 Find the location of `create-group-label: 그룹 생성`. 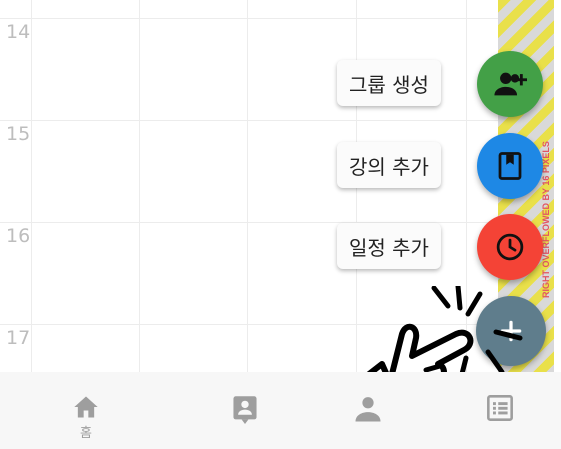

create-group-label: 그룹 생성 is located at coordinates (389, 83).